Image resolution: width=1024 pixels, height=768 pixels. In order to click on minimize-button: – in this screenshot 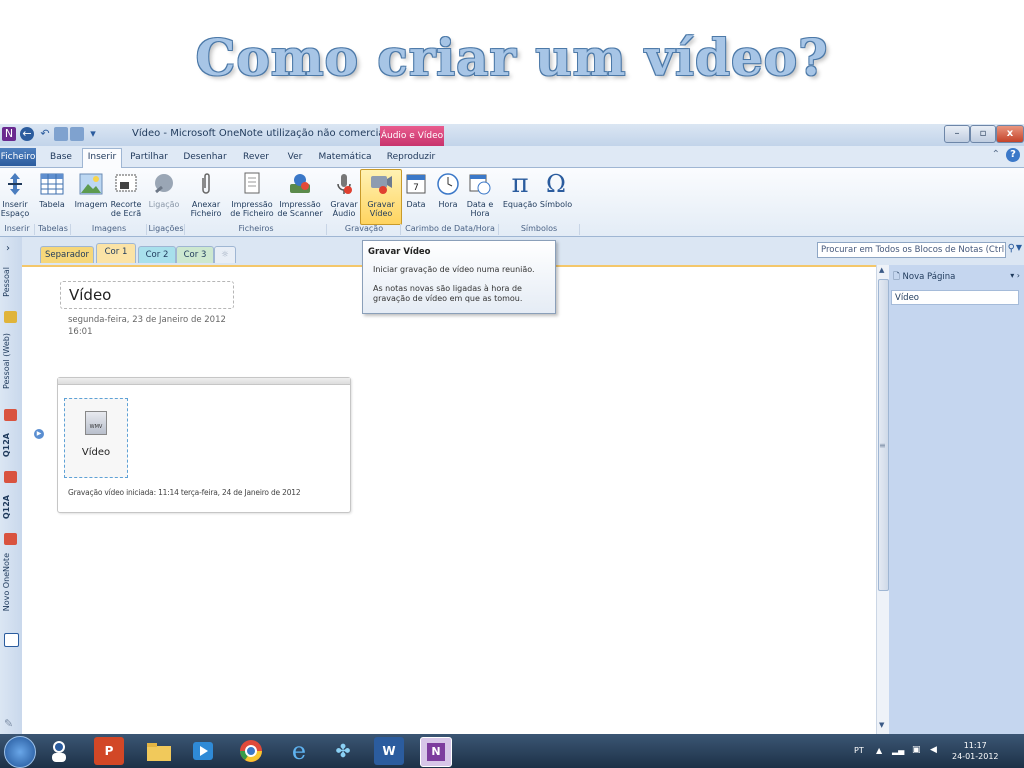, I will do `click(957, 134)`.